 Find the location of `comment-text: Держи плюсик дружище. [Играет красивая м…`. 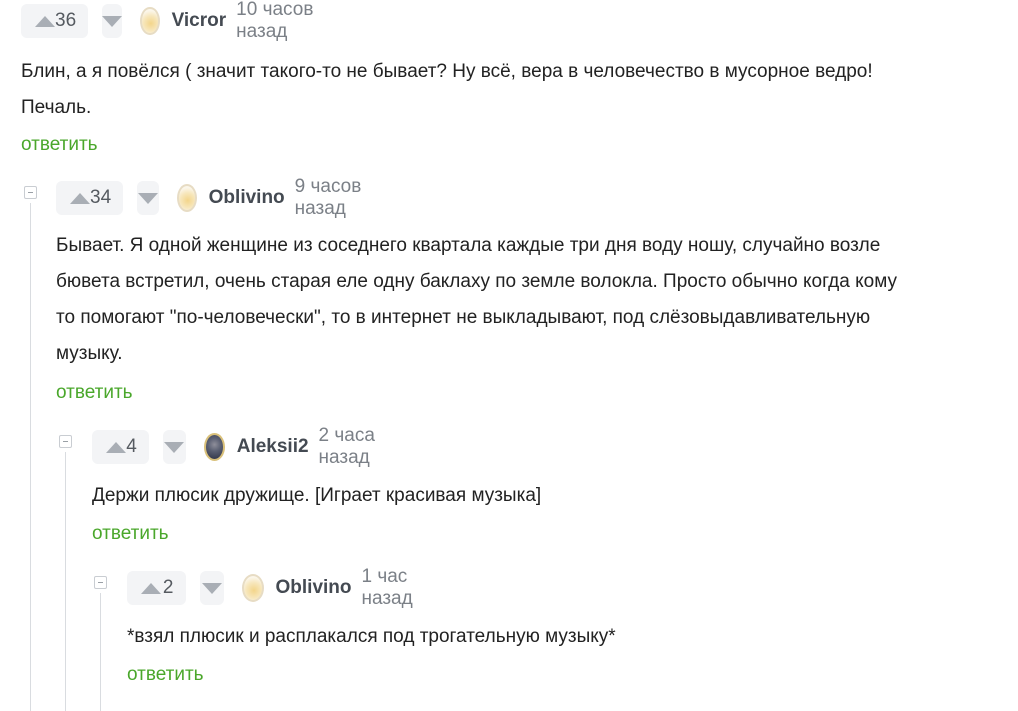

comment-text: Держи плюсик дружище. [Играет красивая м… is located at coordinates (317, 495).